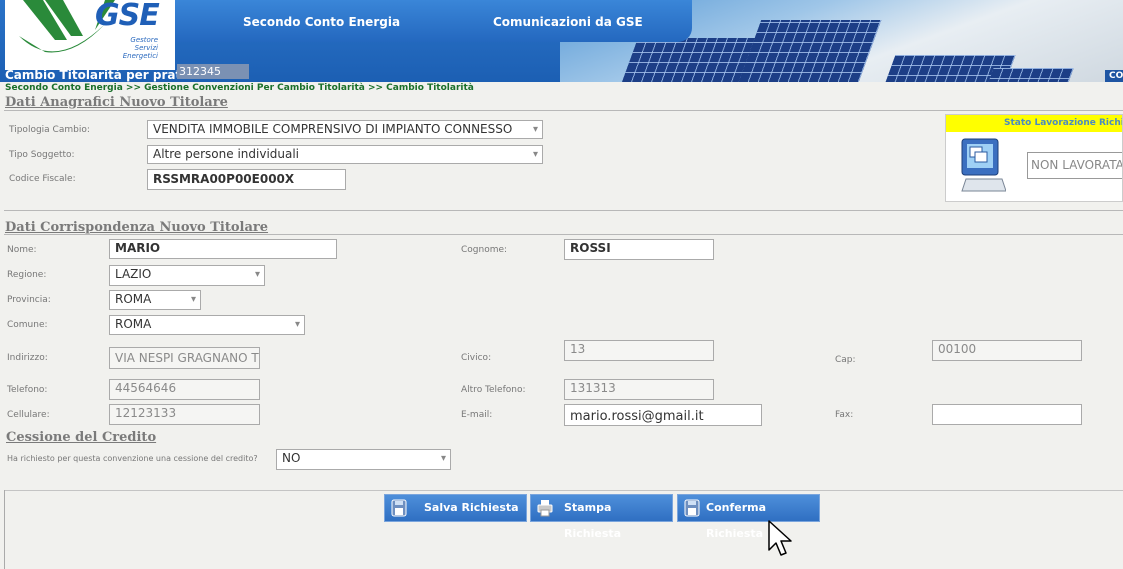  I want to click on label-cognome: Cognome:, so click(484, 250).